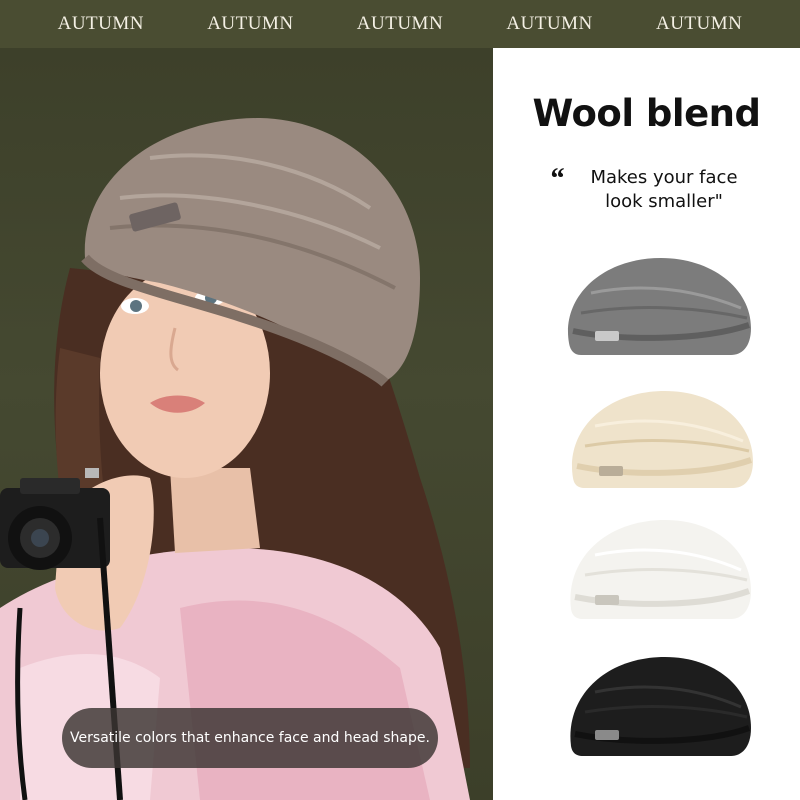 This screenshot has width=800, height=800. I want to click on top-banner: AUTUMN AUTUMN AUTUMN AUTUMN AUTUMN, so click(400, 24).